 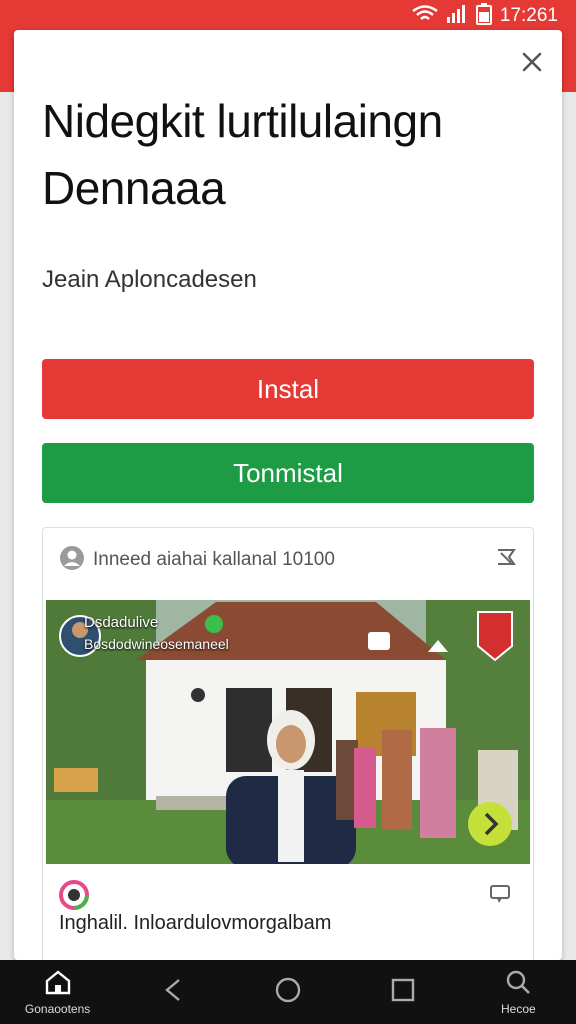 I want to click on nav-back, so click(x=173, y=992).